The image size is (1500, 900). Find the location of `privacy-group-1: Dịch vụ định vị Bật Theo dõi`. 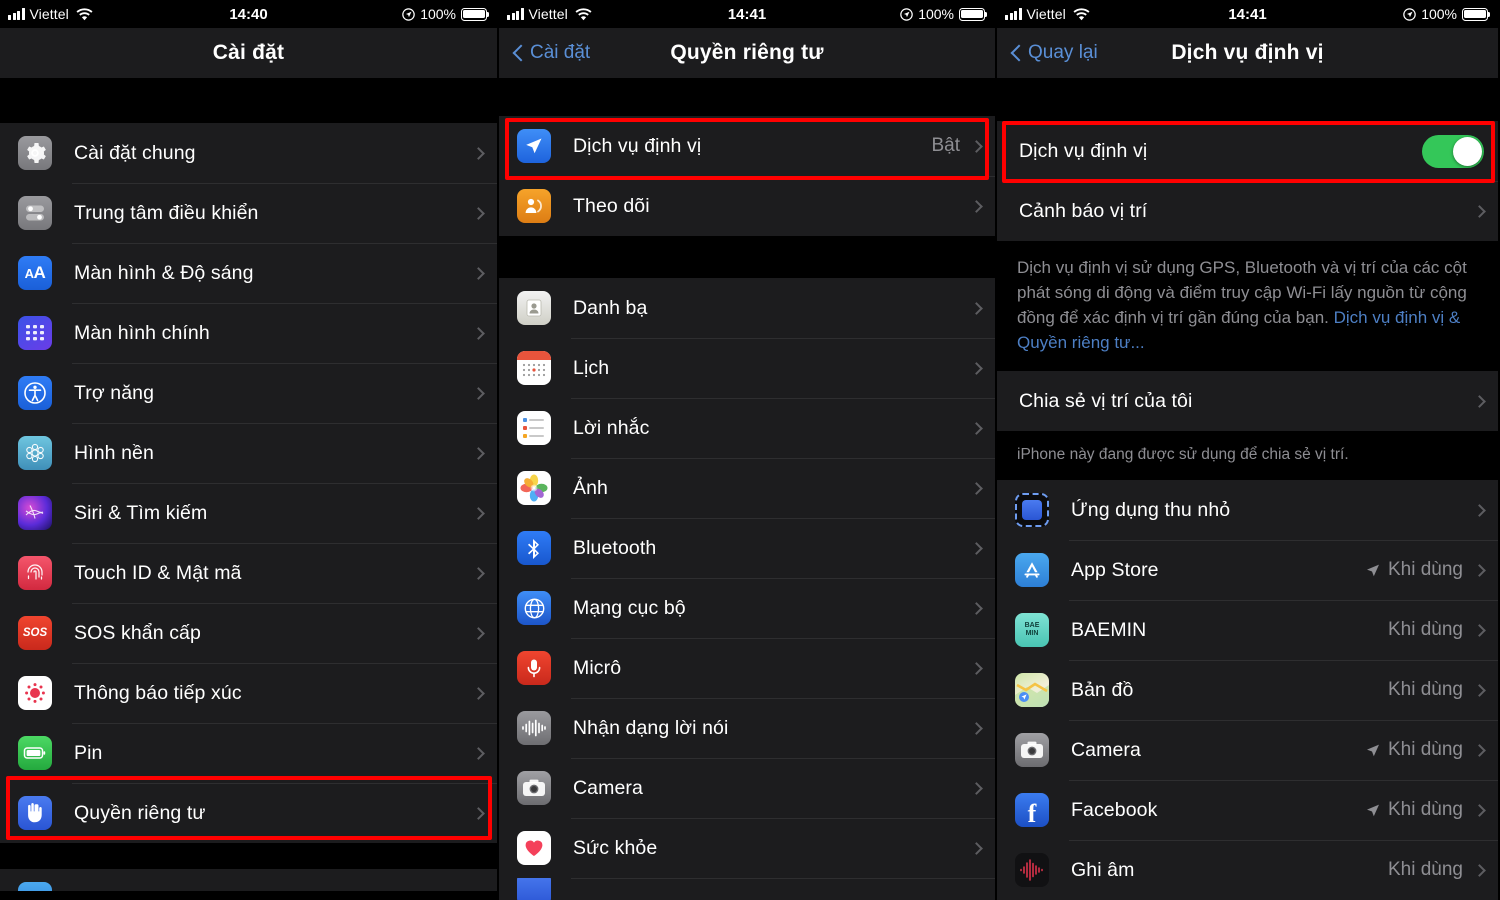

privacy-group-1: Dịch vụ định vị Bật Theo dõi is located at coordinates (747, 176).